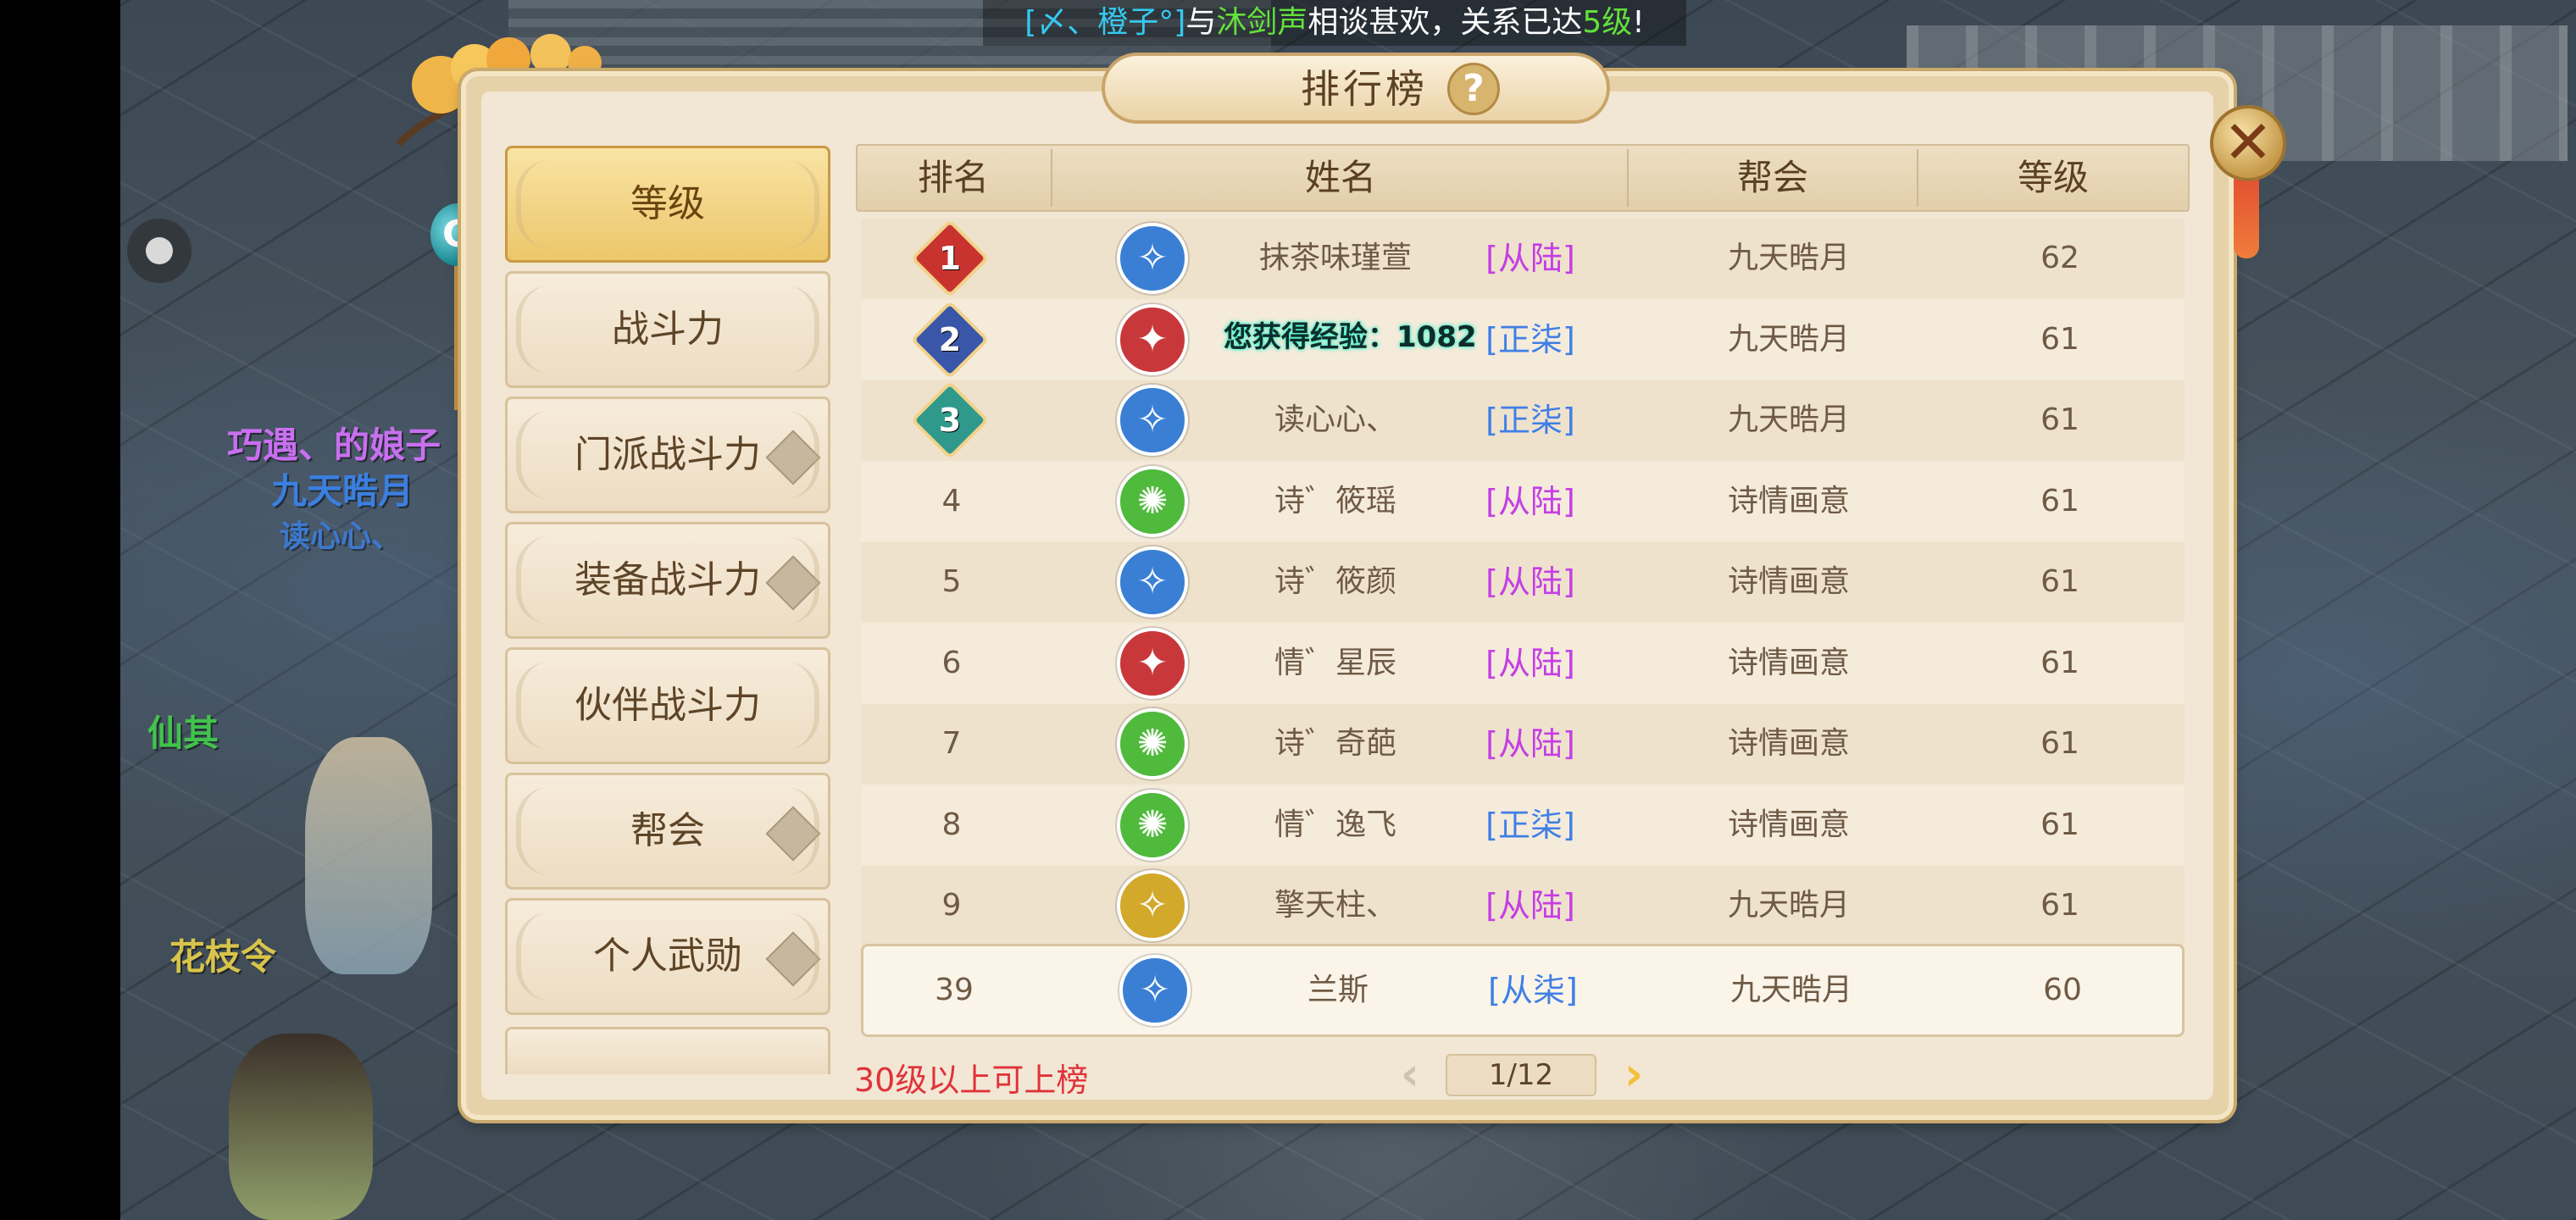  I want to click on rank-cell: 6, so click(951, 663).